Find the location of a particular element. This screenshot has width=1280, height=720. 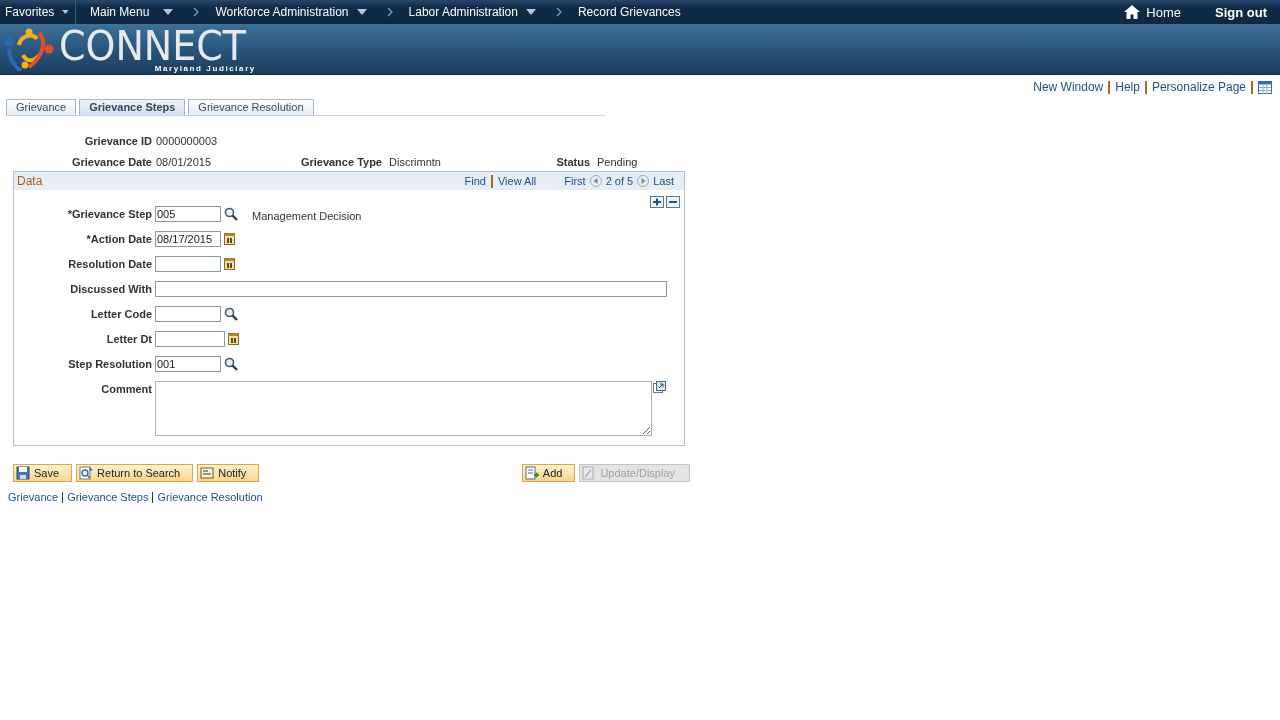

input-field: 001 is located at coordinates (188, 364).